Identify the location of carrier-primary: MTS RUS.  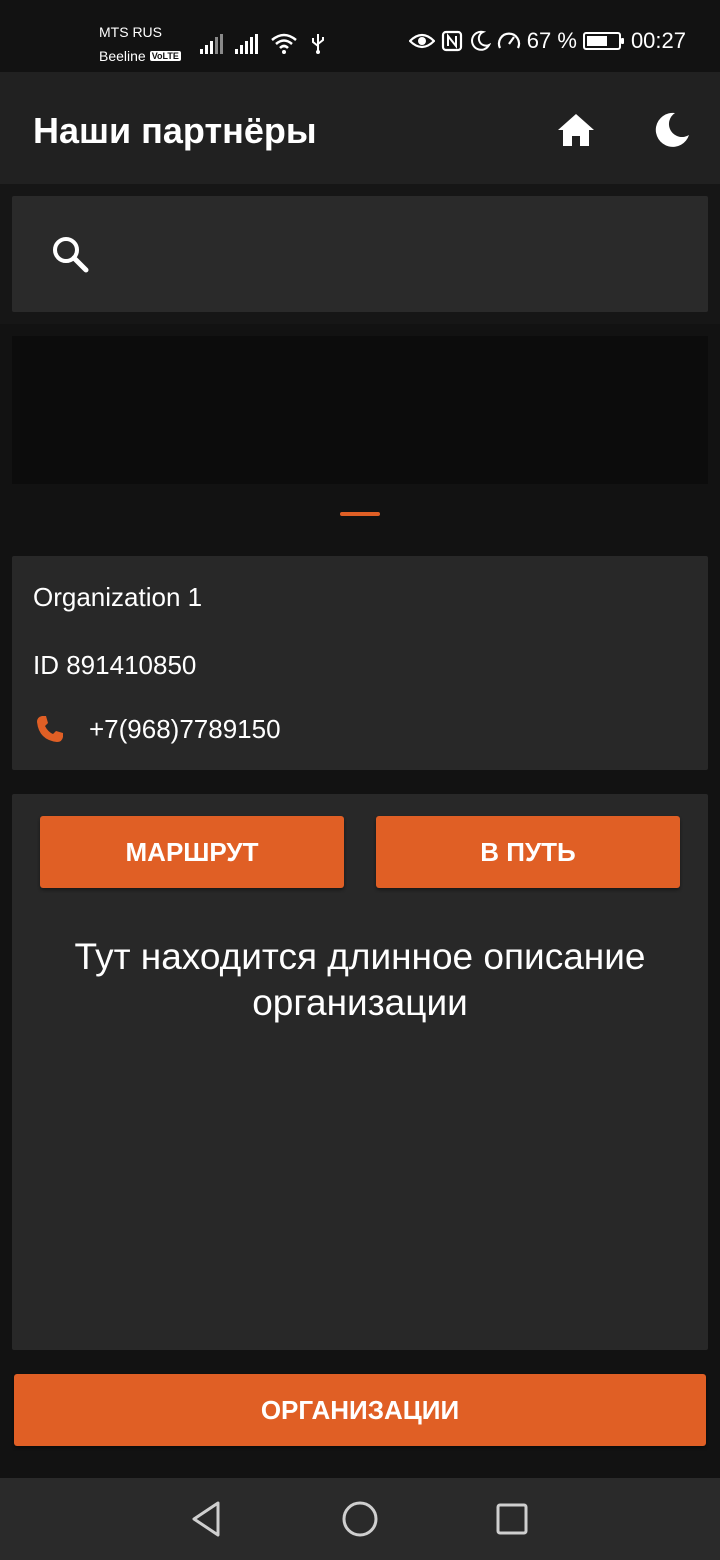
(130, 32).